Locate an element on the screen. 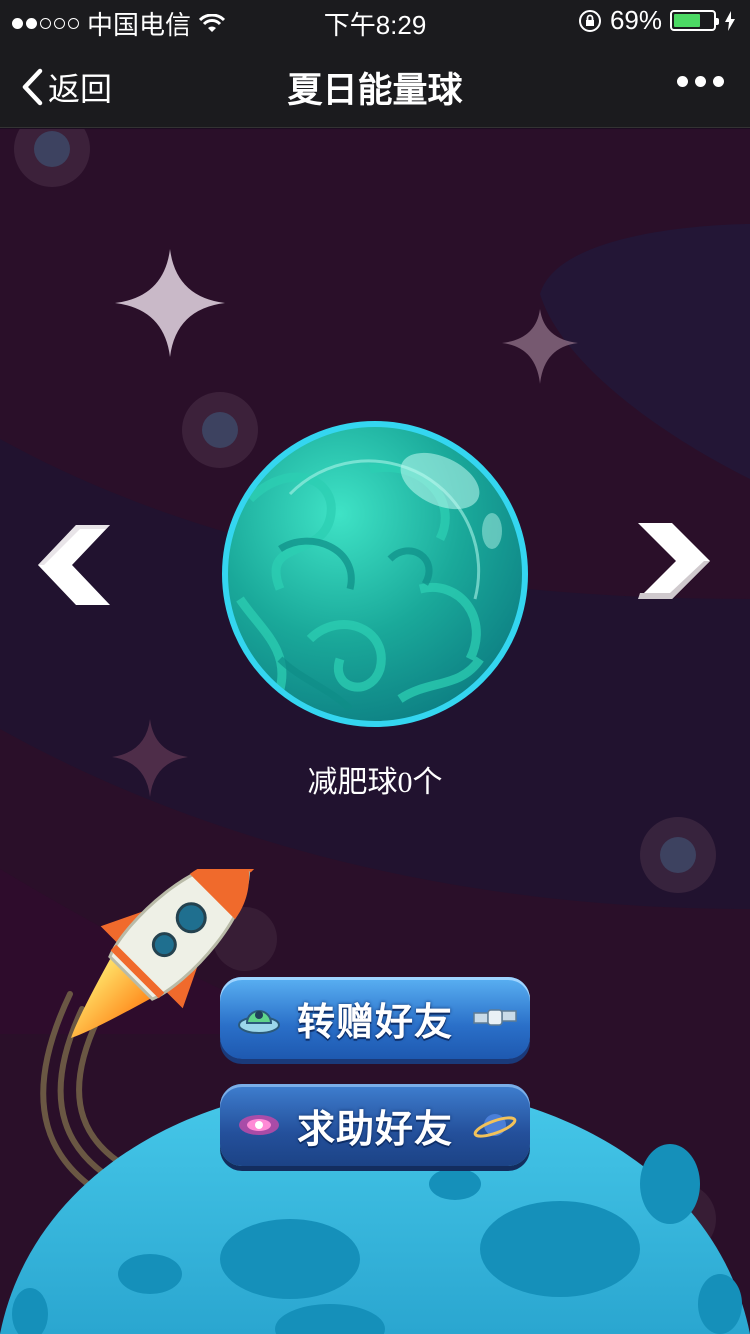 This screenshot has width=750, height=1334. status-bar: 中国电信 下午8:29 69% is located at coordinates (375, 20).